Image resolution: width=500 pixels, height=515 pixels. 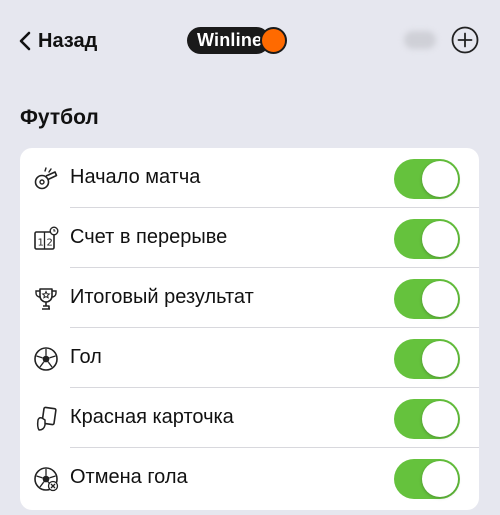 I want to click on section-title: Футбол, so click(x=59, y=117).